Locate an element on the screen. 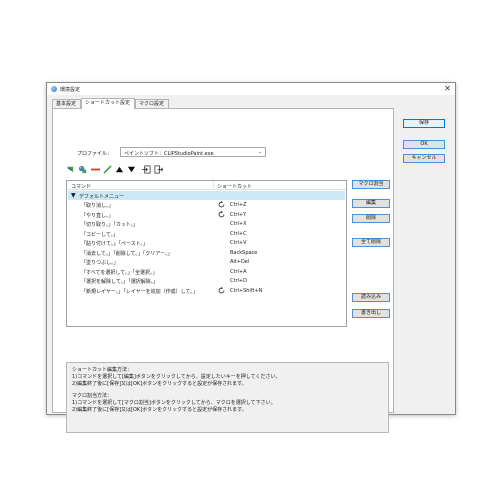 Image resolution: width=500 pixels, height=500 pixels. list-item: 「すべてを選択して。」「全選択。」 Ctrl+A is located at coordinates (206, 271).